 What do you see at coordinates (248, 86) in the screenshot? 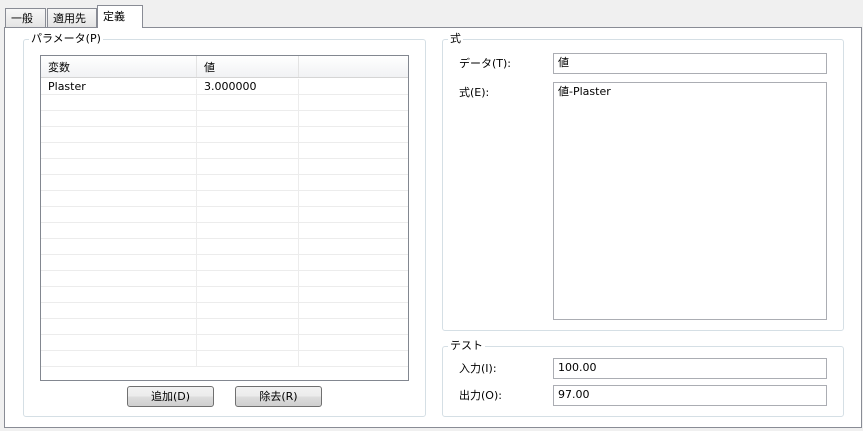
I see `cell-value: 3.000000` at bounding box center [248, 86].